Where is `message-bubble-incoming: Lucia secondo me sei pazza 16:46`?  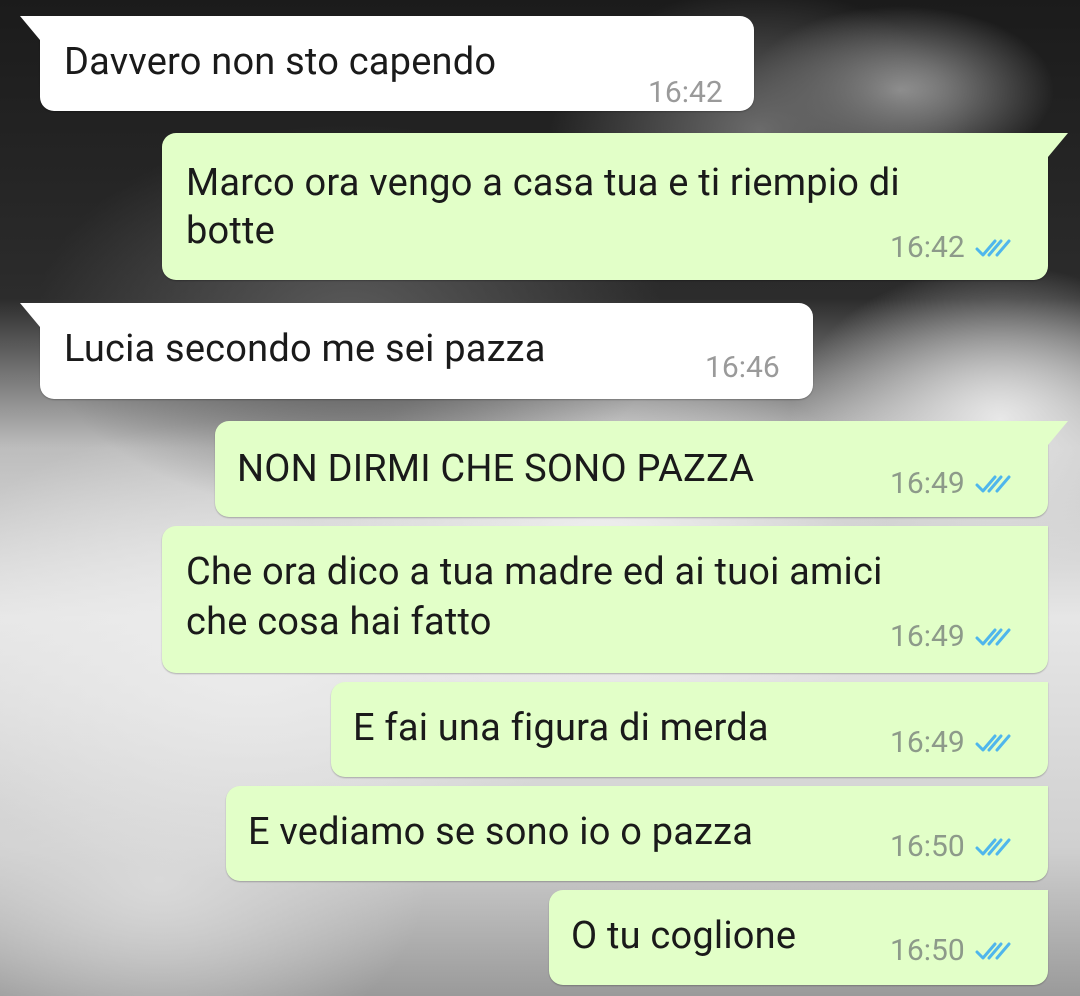 message-bubble-incoming: Lucia secondo me sei pazza 16:46 is located at coordinates (416, 351).